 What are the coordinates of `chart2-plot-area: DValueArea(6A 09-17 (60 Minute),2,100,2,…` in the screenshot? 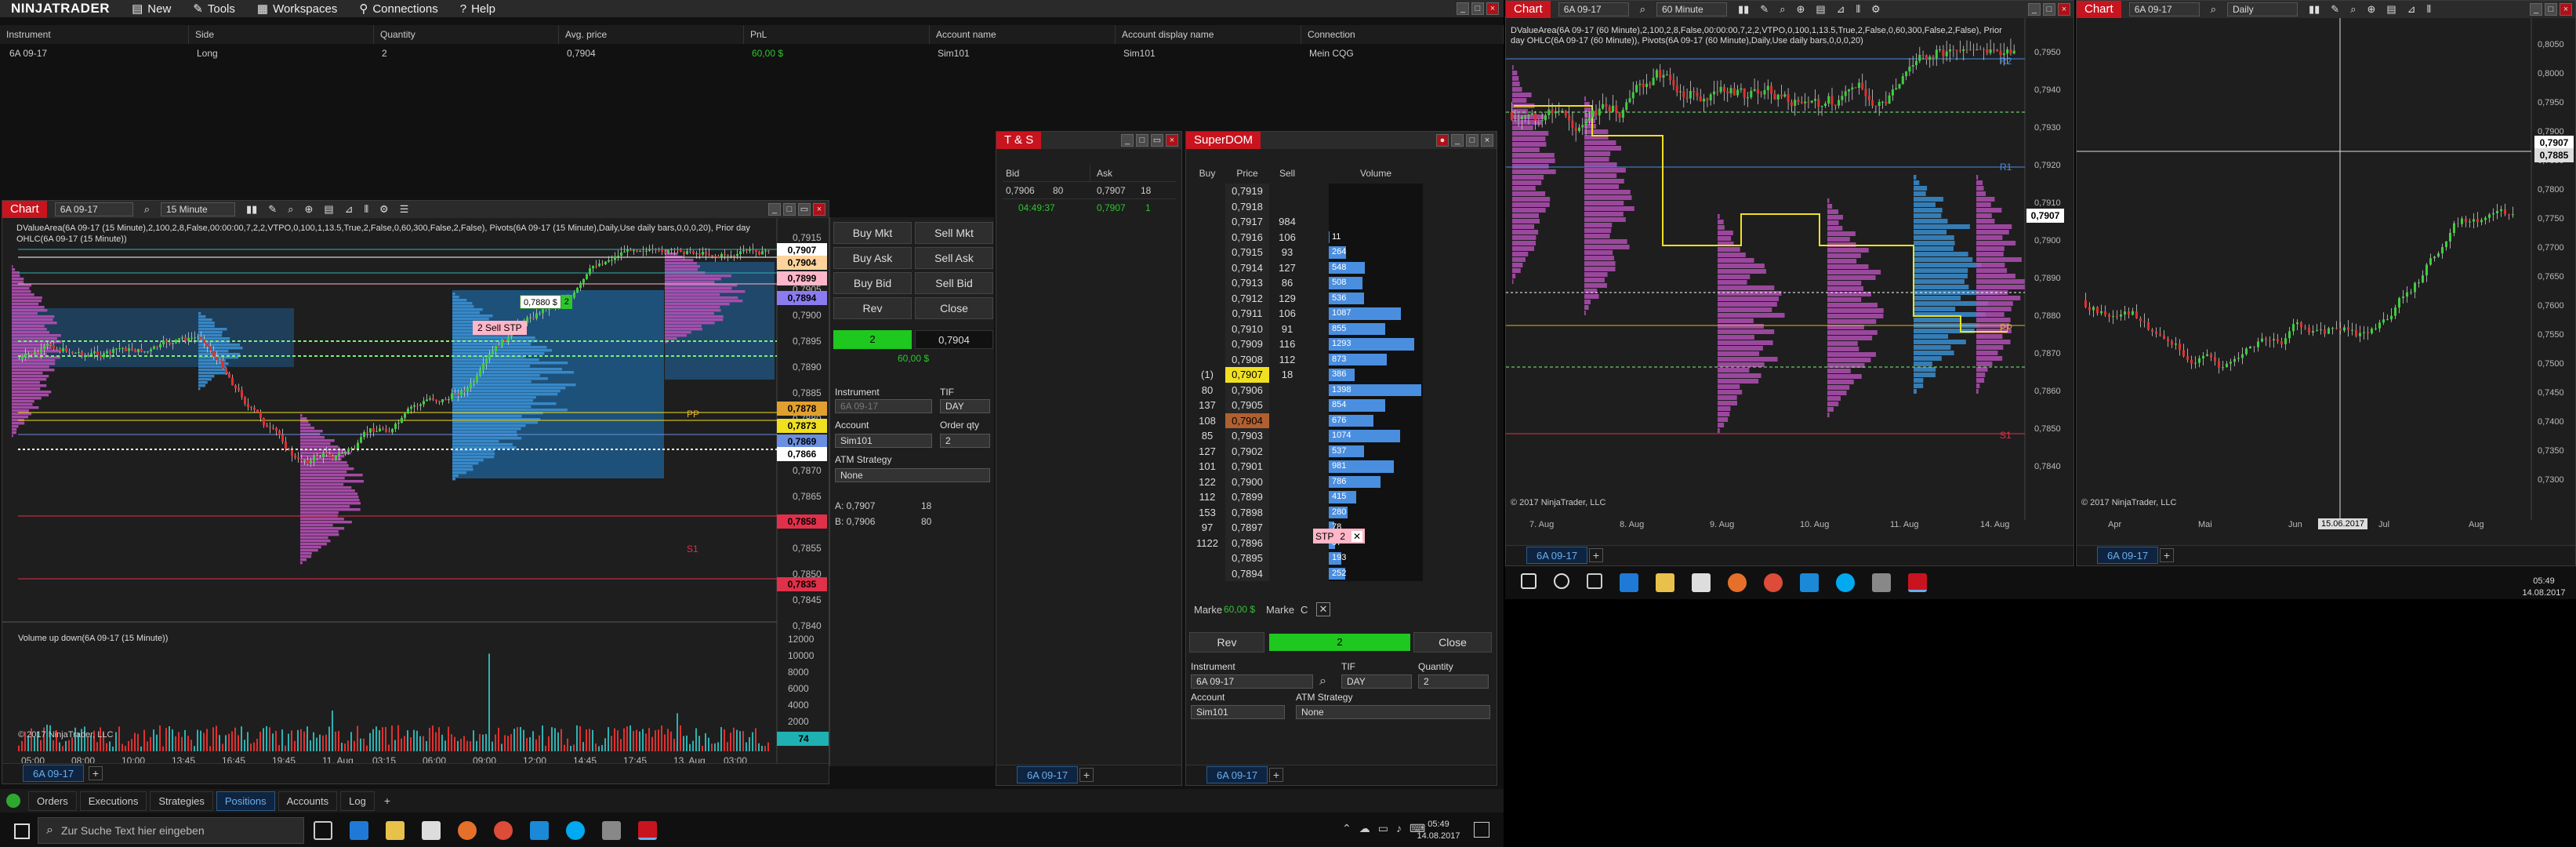 It's located at (1789, 280).